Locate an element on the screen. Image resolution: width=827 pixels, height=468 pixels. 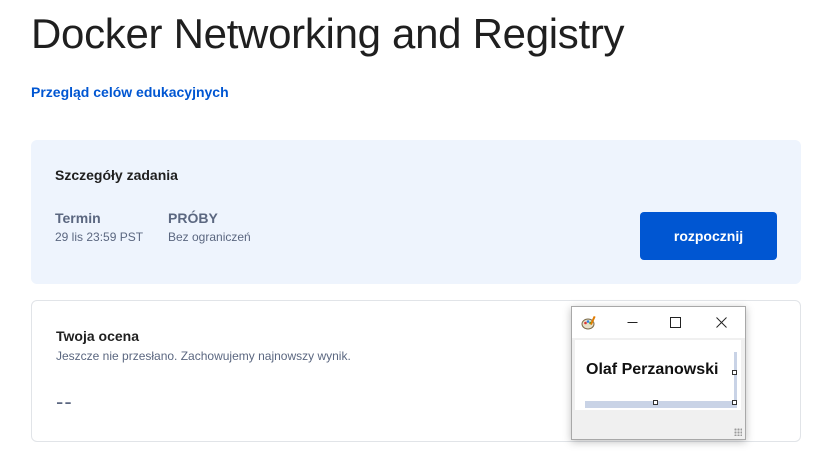
assignment-details-heading: Szczegóły zadania is located at coordinates (116, 175).